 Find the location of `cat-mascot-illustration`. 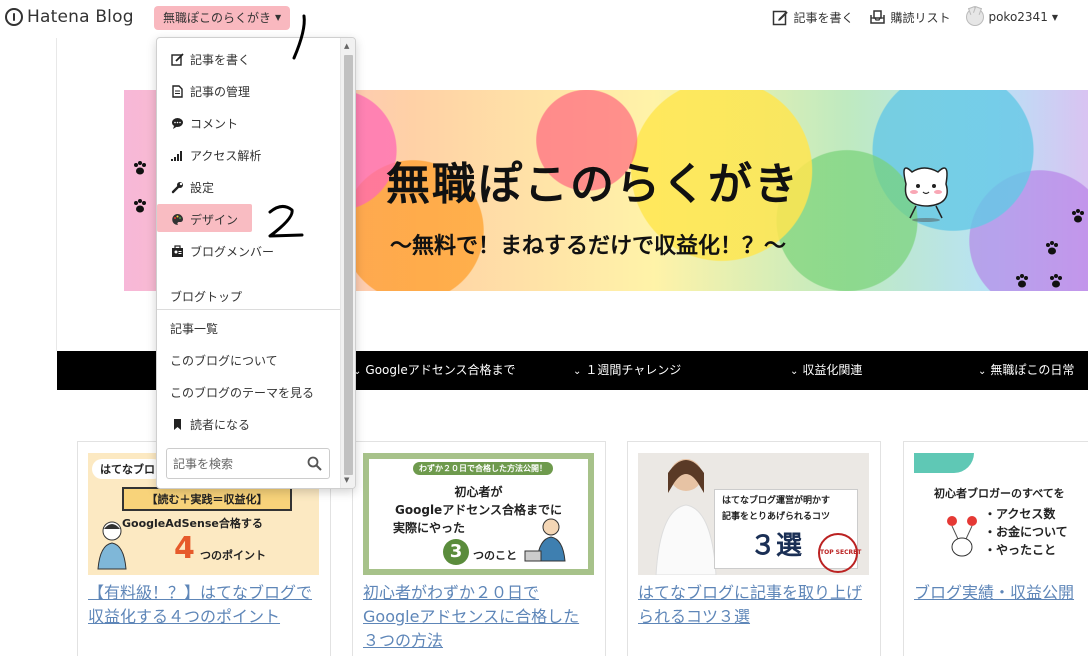

cat-mascot-illustration is located at coordinates (925, 194).